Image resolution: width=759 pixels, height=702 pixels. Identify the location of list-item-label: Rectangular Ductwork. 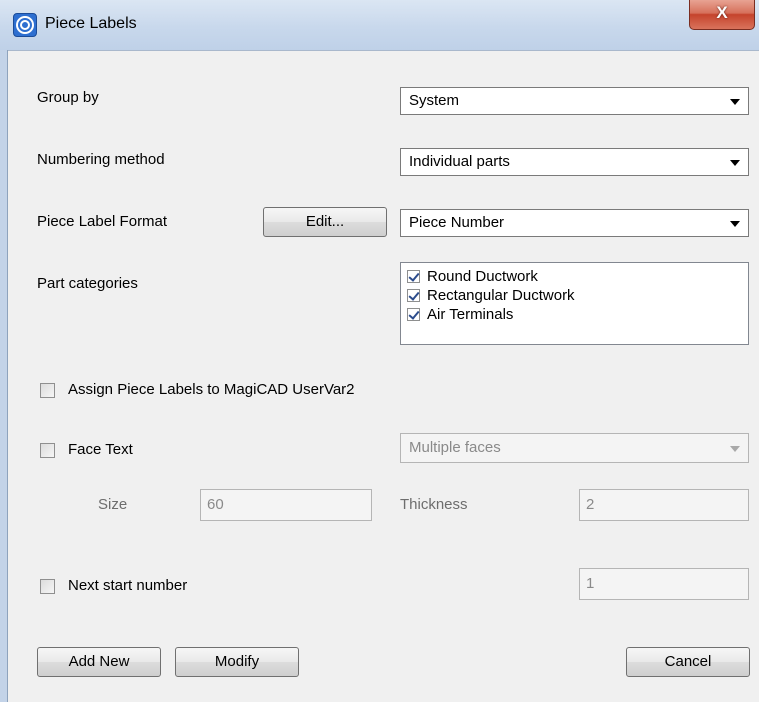
(501, 295).